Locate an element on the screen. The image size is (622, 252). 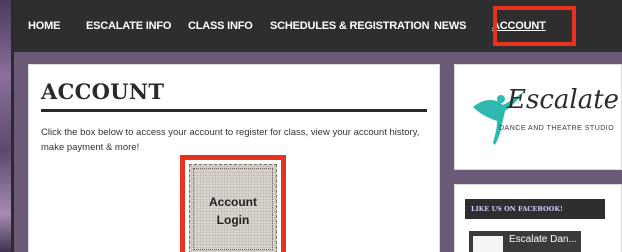
nav-escalate-info: ESCALATE INFO is located at coordinates (128, 26).